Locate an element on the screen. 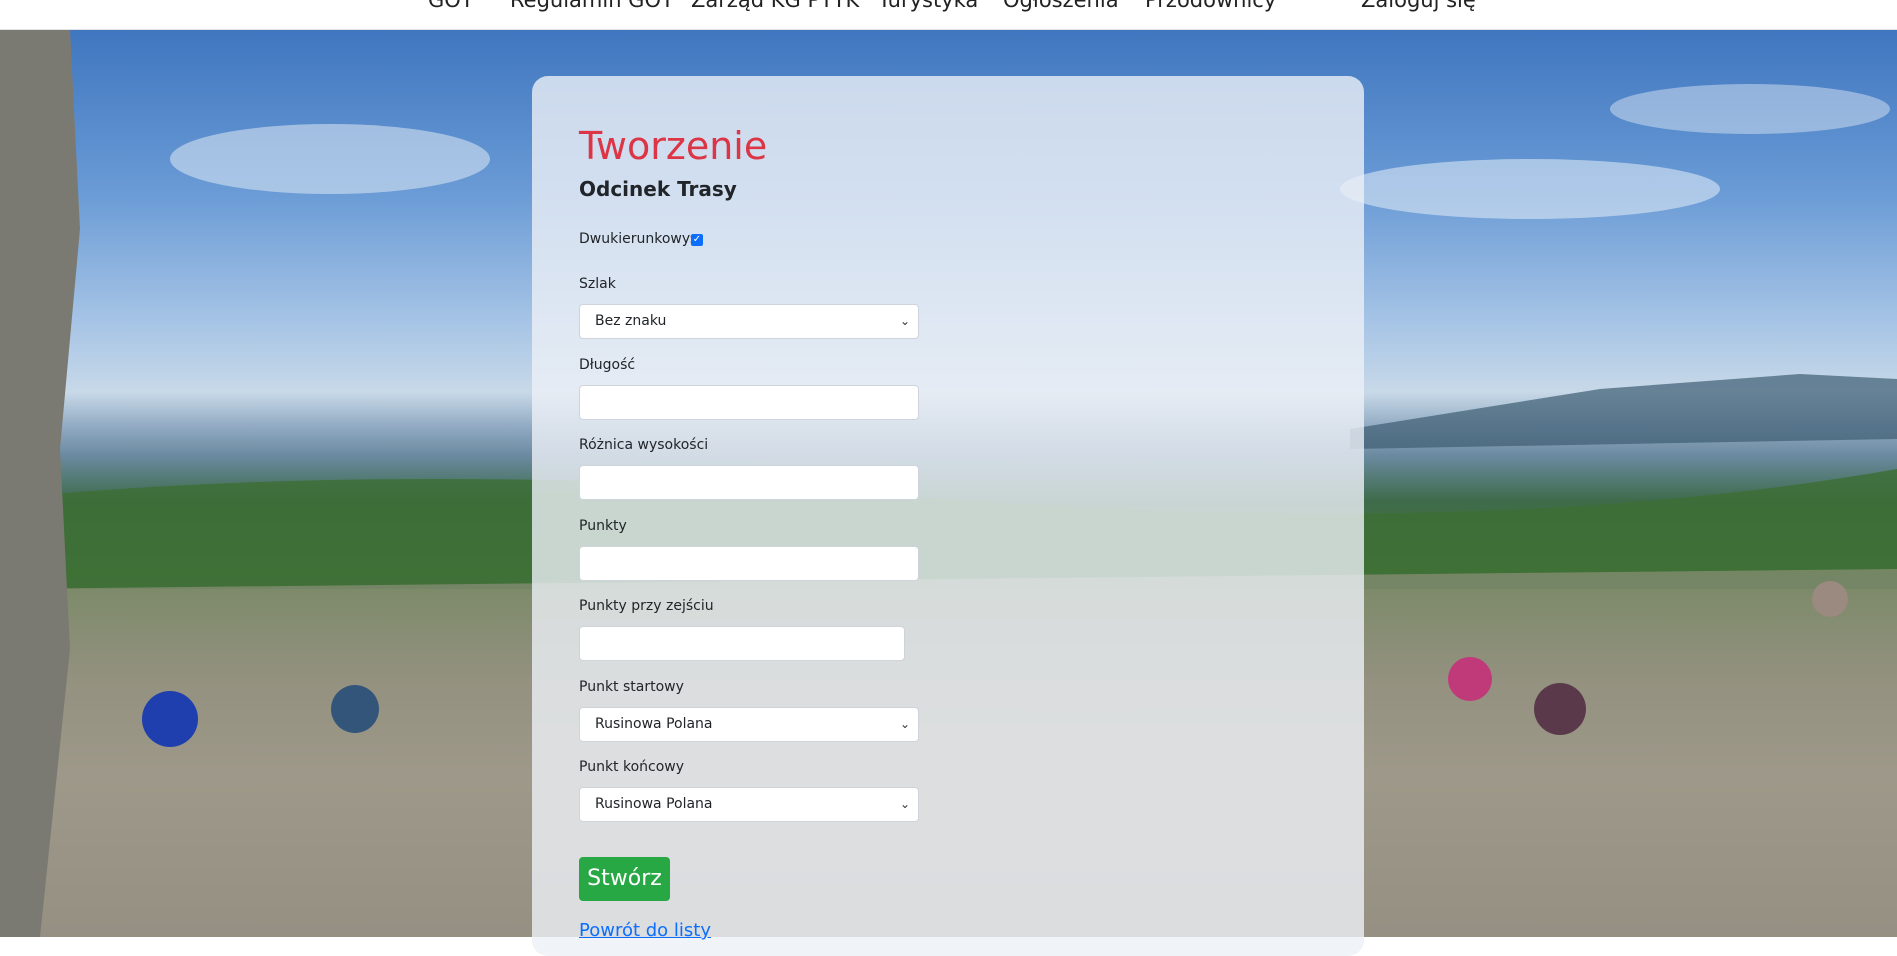 The image size is (1897, 956). trail-select-value: Bez znaku is located at coordinates (631, 321).